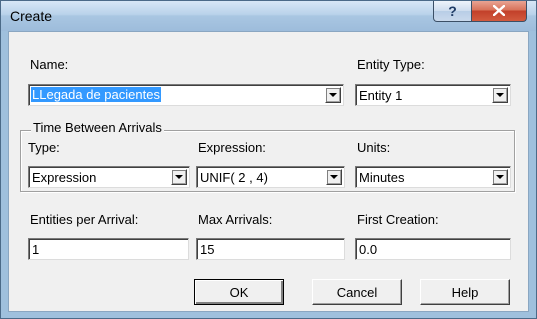 The width and height of the screenshot is (537, 319). Describe the element at coordinates (235, 219) in the screenshot. I see `max-arrivals-label: Max Arrivals:` at that location.